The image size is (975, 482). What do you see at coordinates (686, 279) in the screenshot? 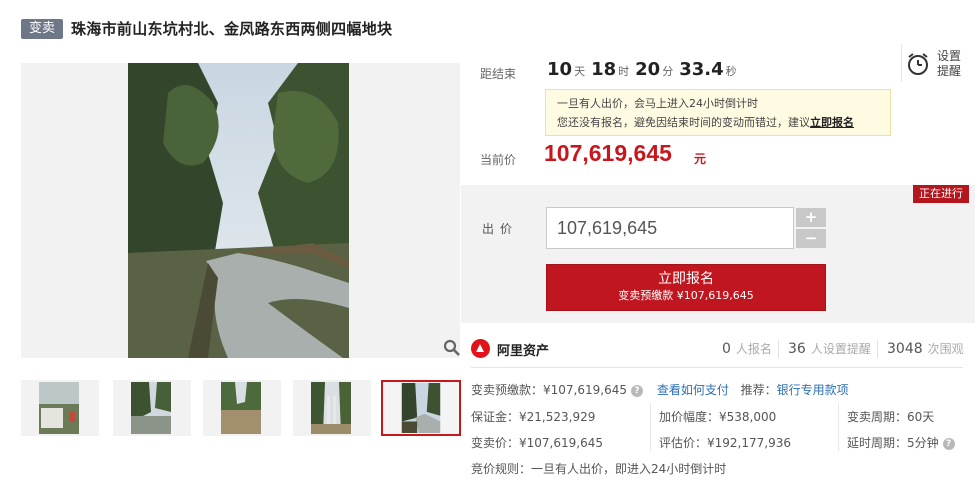
I see `register-button-label: 立即报名` at bounding box center [686, 279].